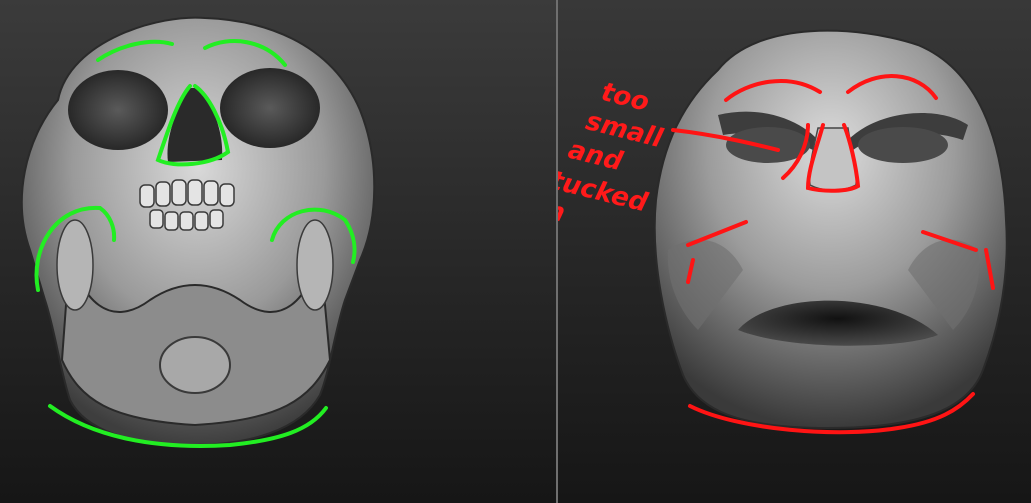 Image resolution: width=1031 pixels, height=503 pixels. I want to click on skull-right-orbit, so click(270, 108).